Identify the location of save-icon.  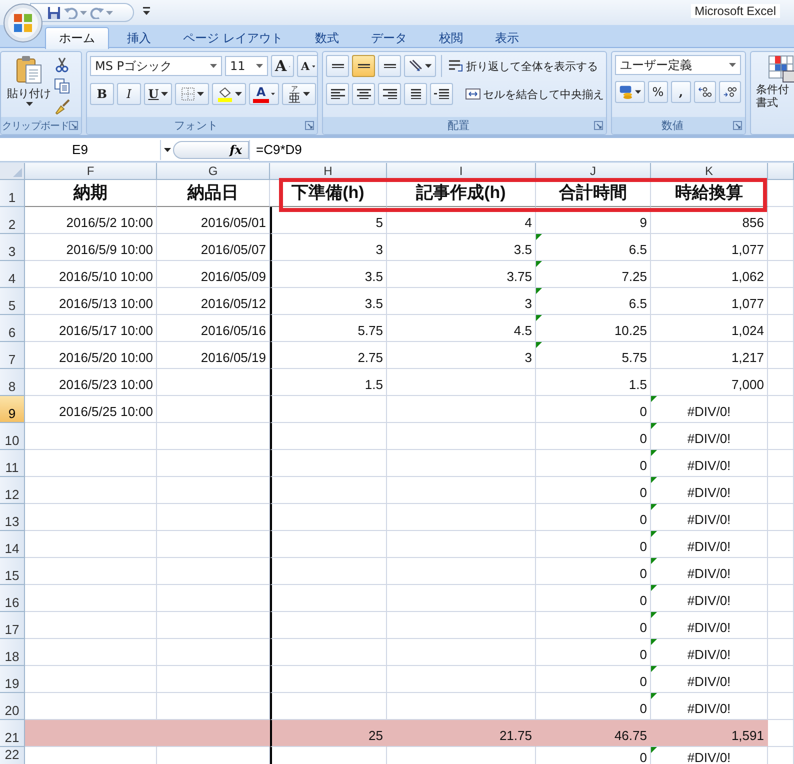
(54, 13).